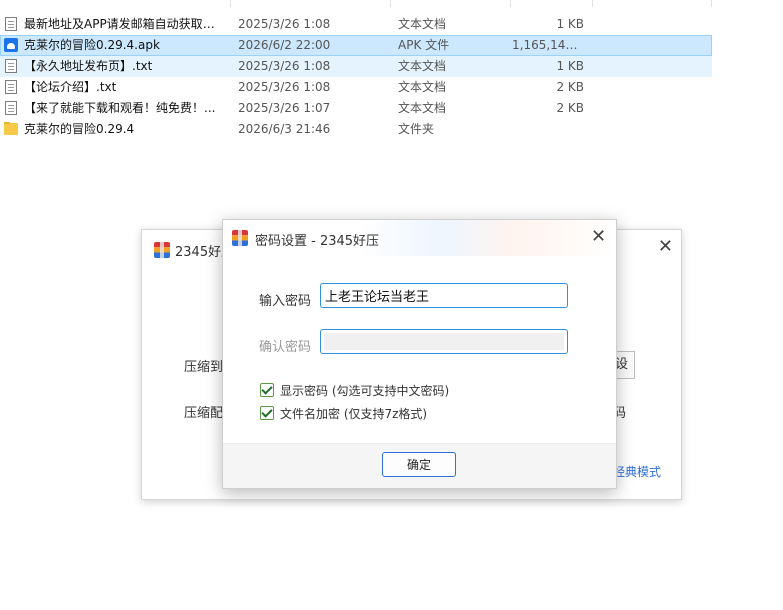 The width and height of the screenshot is (783, 610). Describe the element at coordinates (354, 414) in the screenshot. I see `encrypt-filenames-label: 文件名加密 (仅支持7z格式)` at that location.